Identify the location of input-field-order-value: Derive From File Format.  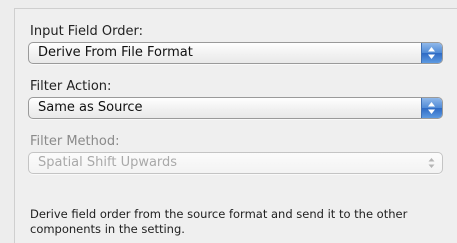
(115, 52).